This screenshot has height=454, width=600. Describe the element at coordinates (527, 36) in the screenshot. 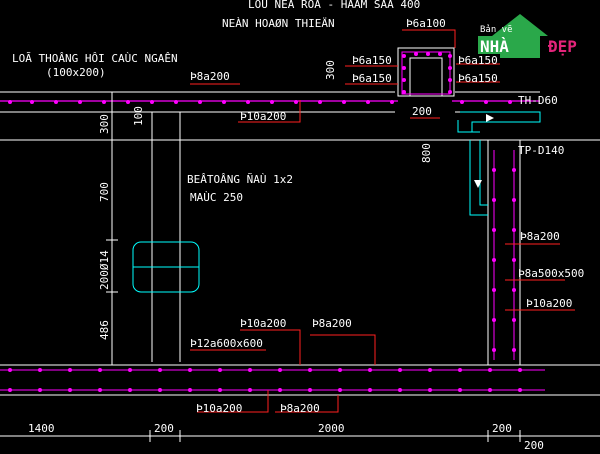

I see `site-logo: Bản vẽ NHÀ ĐẸP` at that location.